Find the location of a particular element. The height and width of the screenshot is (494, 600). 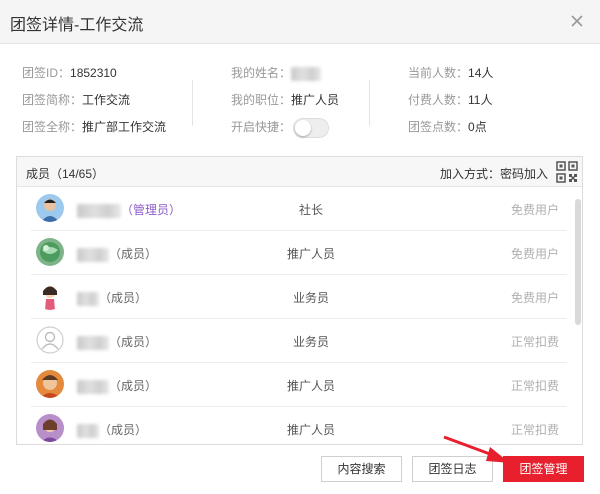

members-header: 成员（14/65） 加入方式：密码加入 is located at coordinates (299, 172).